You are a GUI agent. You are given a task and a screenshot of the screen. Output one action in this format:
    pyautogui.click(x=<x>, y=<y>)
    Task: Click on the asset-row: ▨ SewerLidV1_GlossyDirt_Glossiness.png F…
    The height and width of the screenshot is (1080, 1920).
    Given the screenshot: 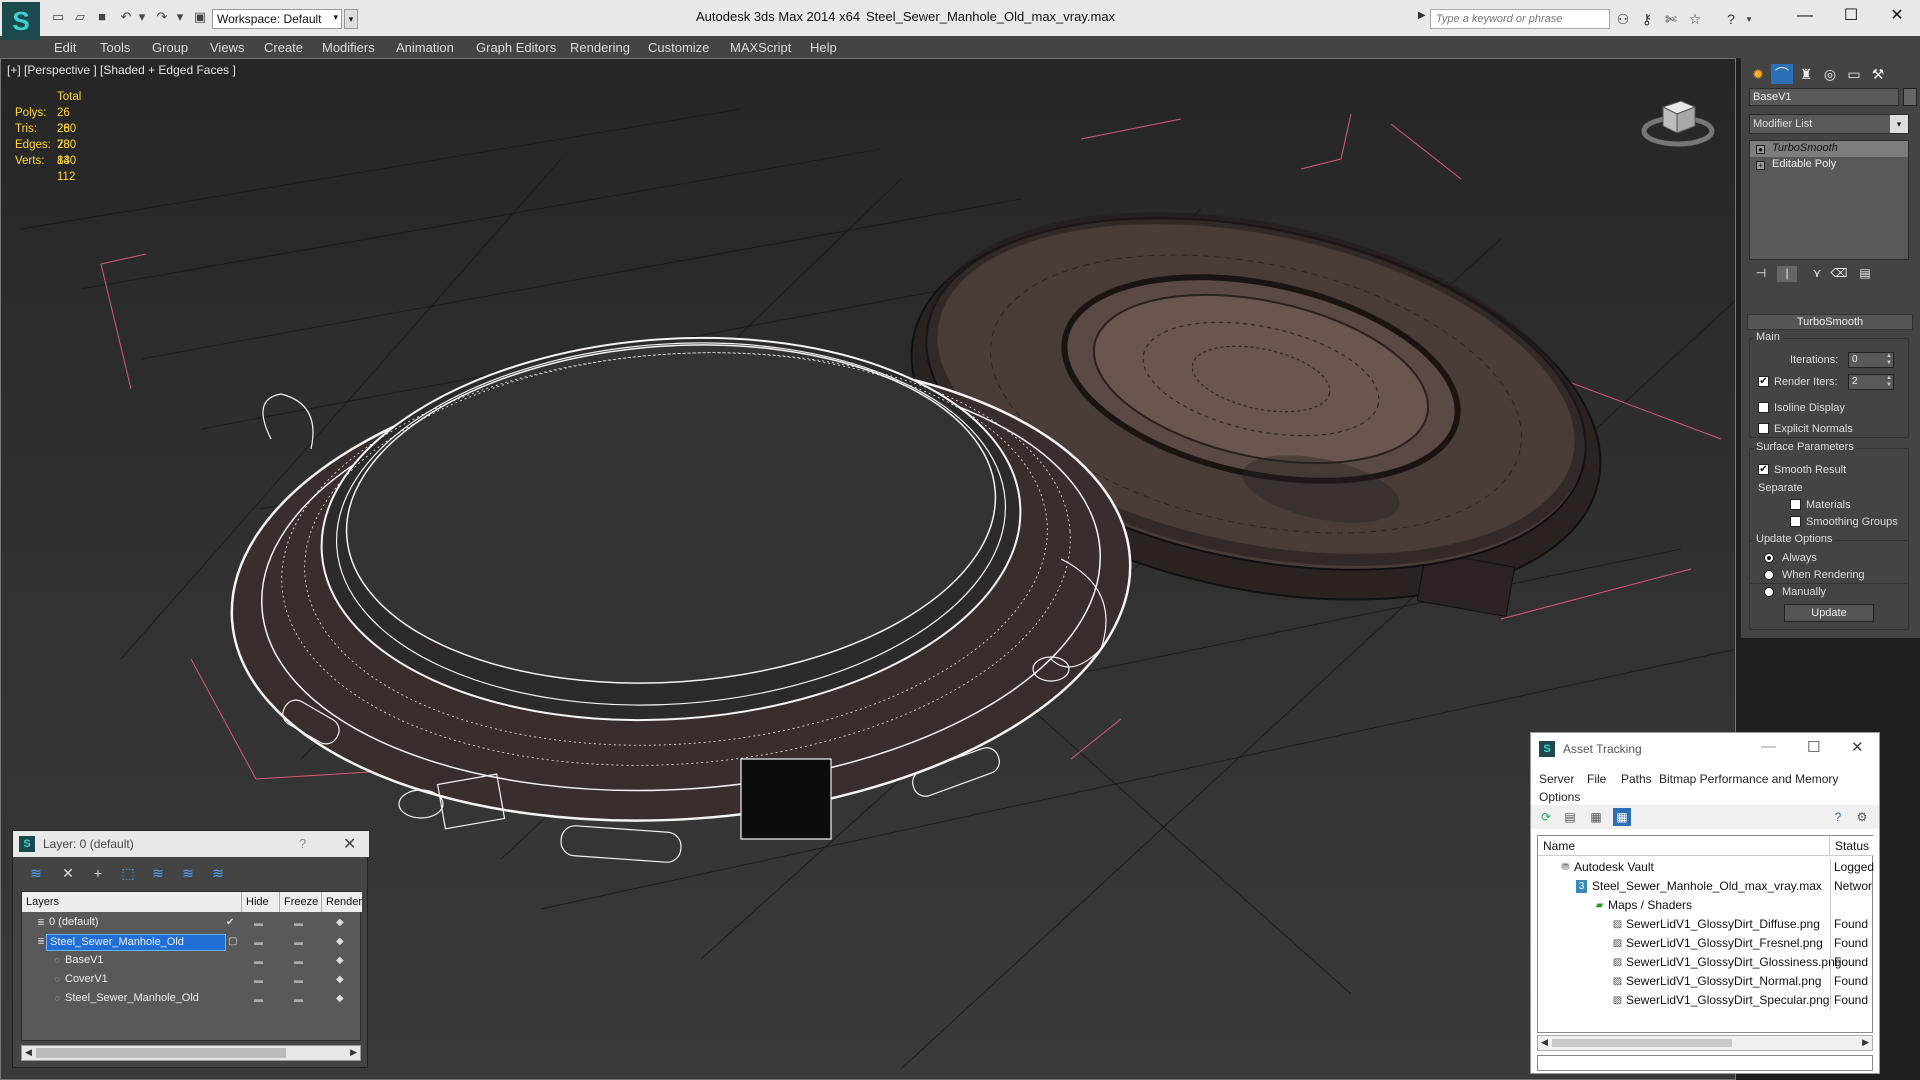 What is the action you would take?
    pyautogui.click(x=1706, y=962)
    